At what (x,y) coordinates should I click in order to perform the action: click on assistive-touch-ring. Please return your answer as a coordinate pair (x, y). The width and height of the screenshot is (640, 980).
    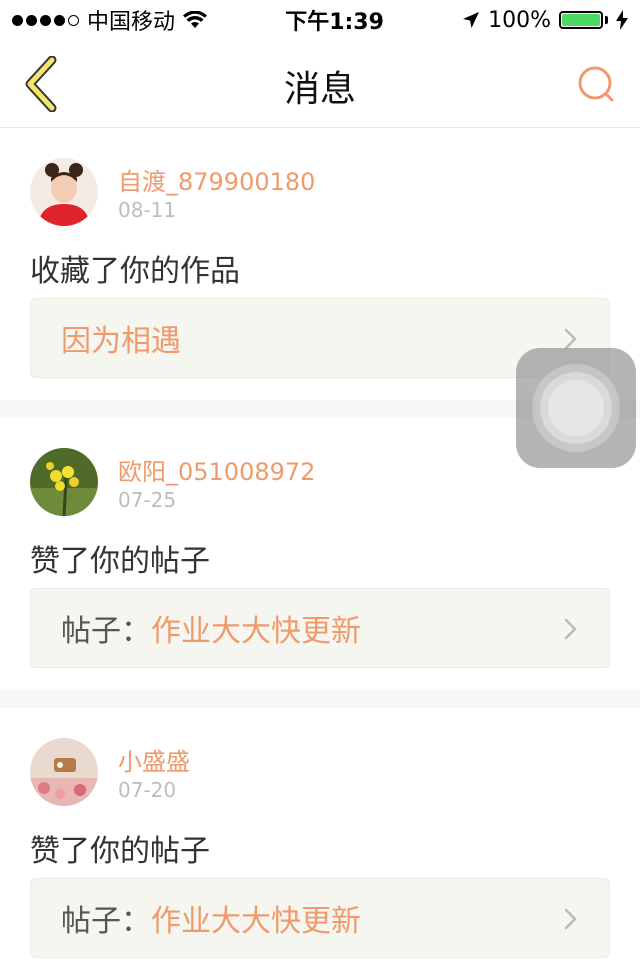
    Looking at the image, I should click on (576, 408).